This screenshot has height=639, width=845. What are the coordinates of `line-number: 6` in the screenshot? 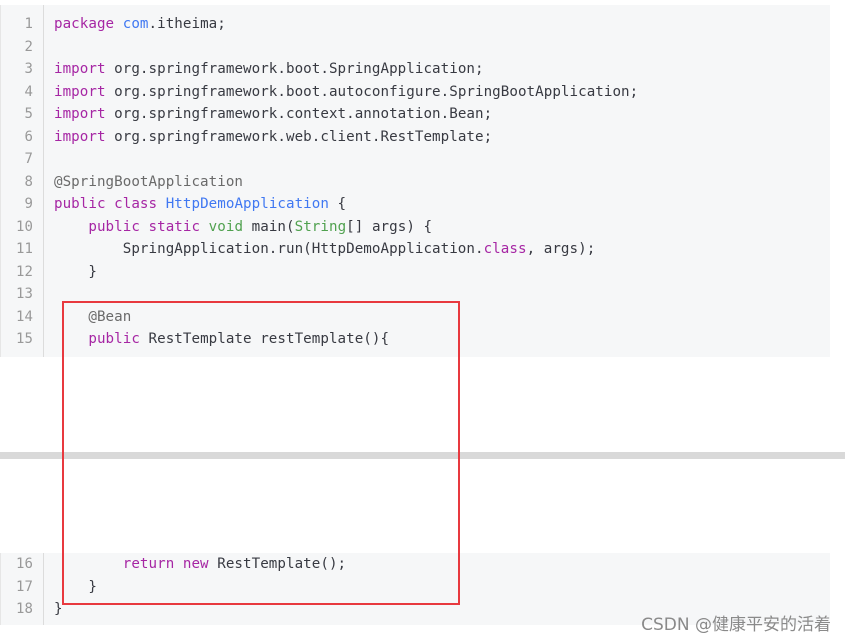 It's located at (28, 136).